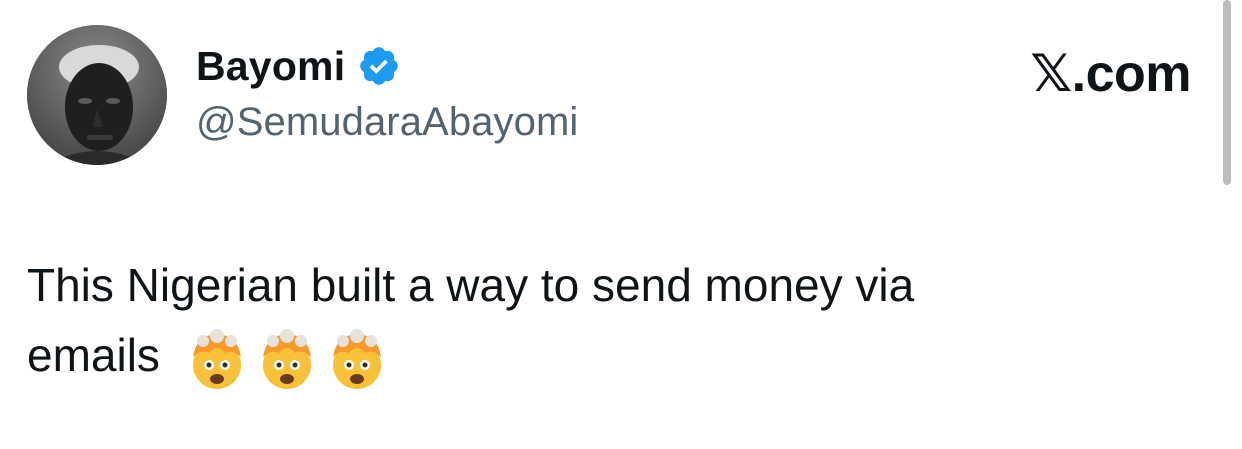 The width and height of the screenshot is (1242, 449). Describe the element at coordinates (1227, 92) in the screenshot. I see `scrollbar` at that location.